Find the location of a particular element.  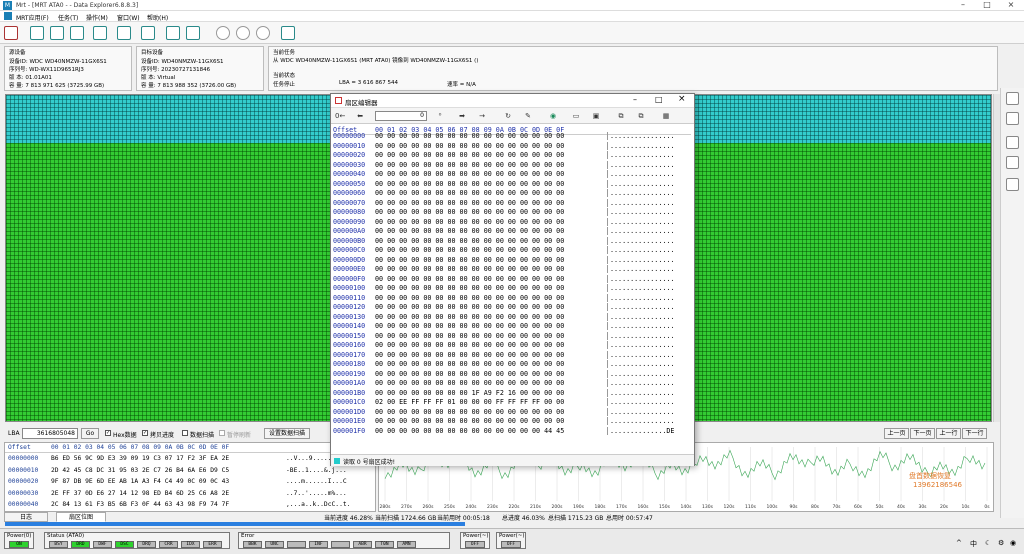

next-page-button: 下一页 is located at coordinates (922, 433).